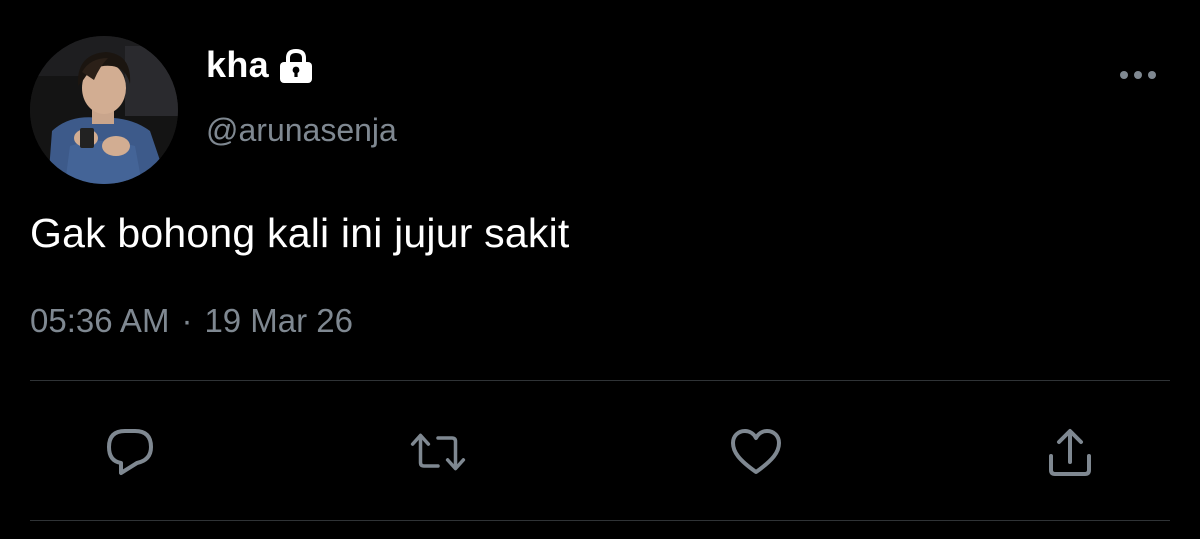  I want to click on retweet-button, so click(438, 452).